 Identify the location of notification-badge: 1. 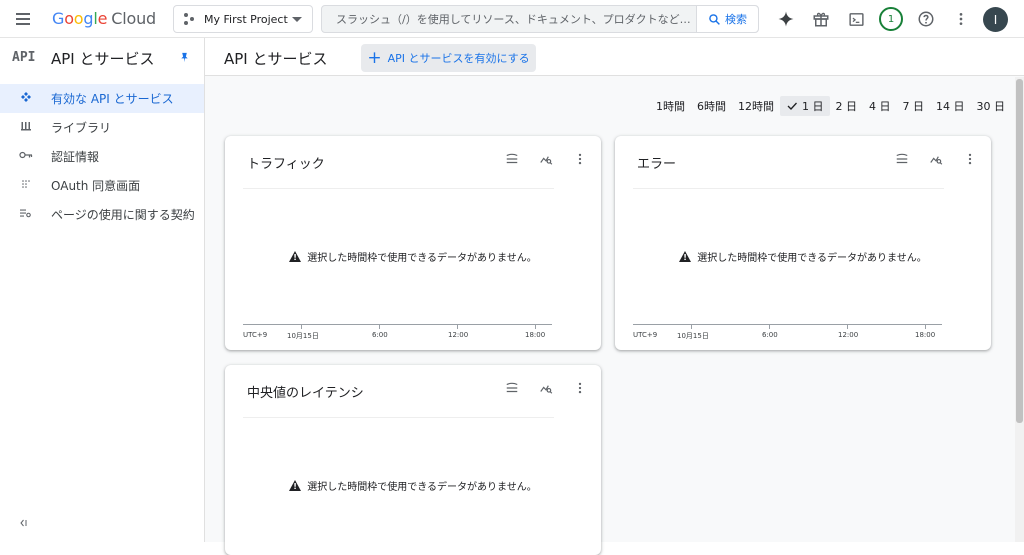
(891, 19).